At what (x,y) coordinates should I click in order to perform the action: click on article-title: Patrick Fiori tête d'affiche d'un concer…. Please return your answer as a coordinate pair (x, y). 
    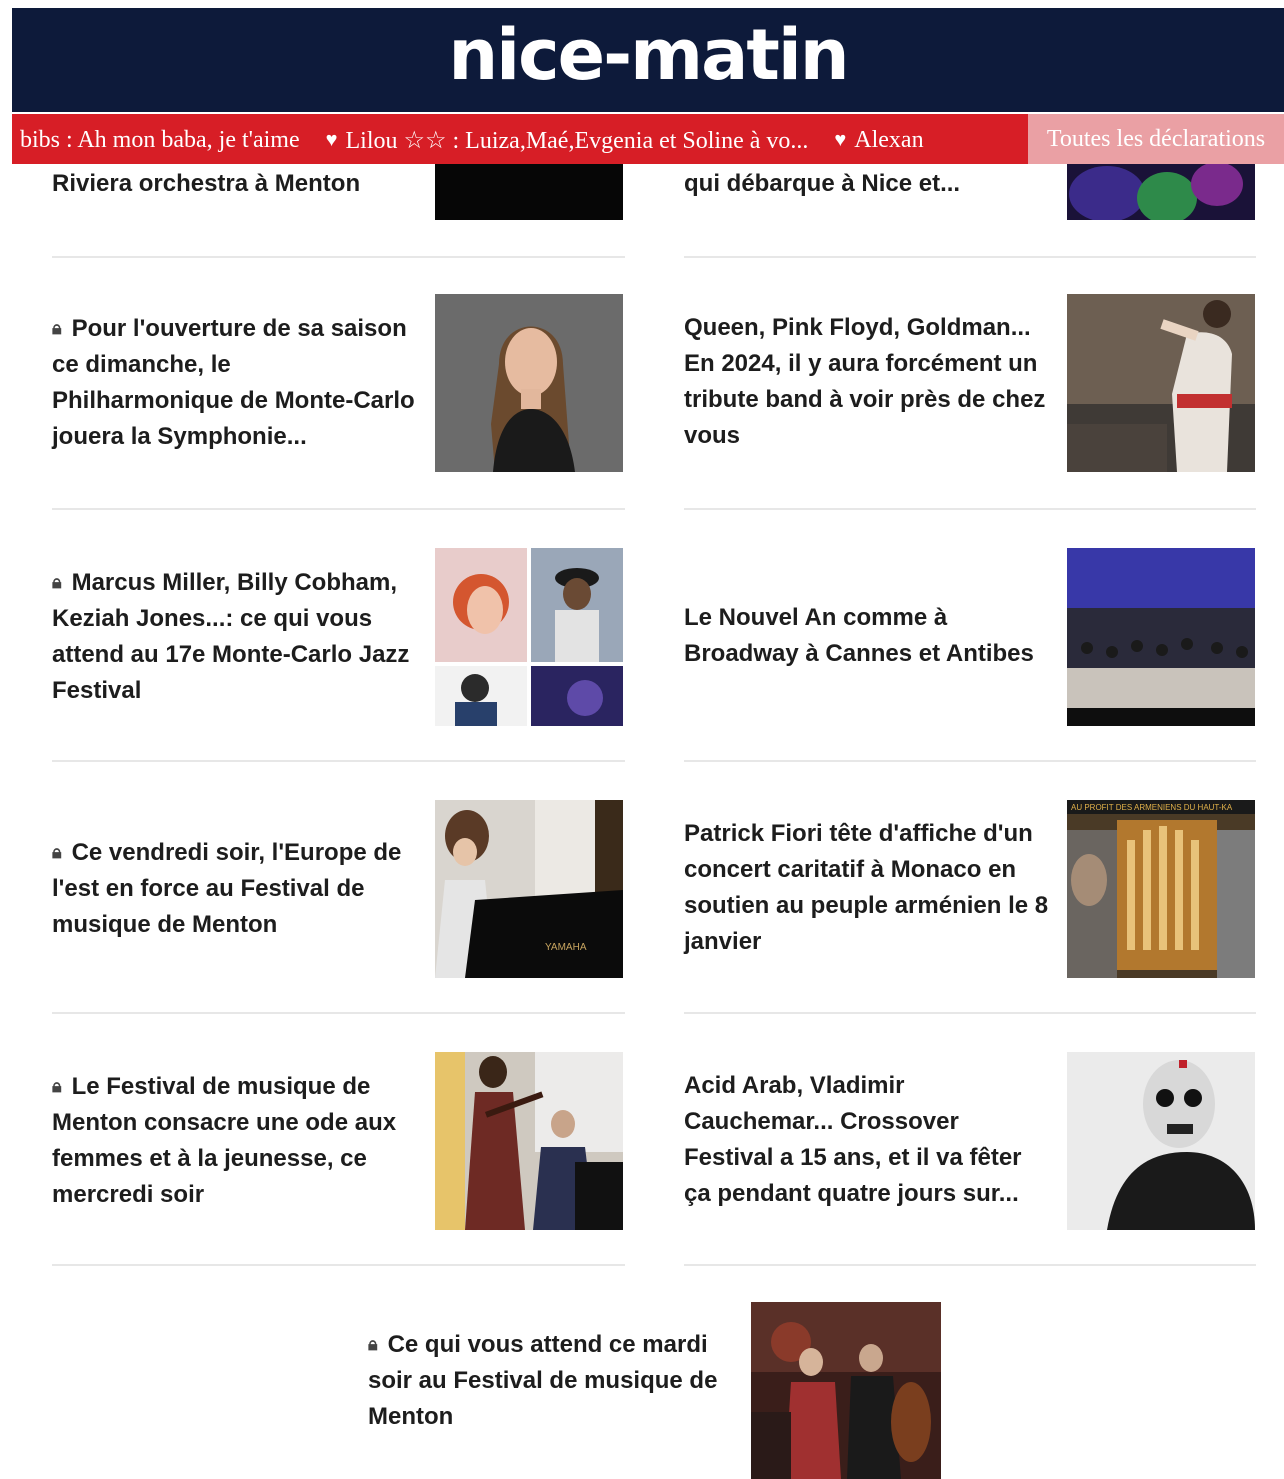
    Looking at the image, I should click on (866, 887).